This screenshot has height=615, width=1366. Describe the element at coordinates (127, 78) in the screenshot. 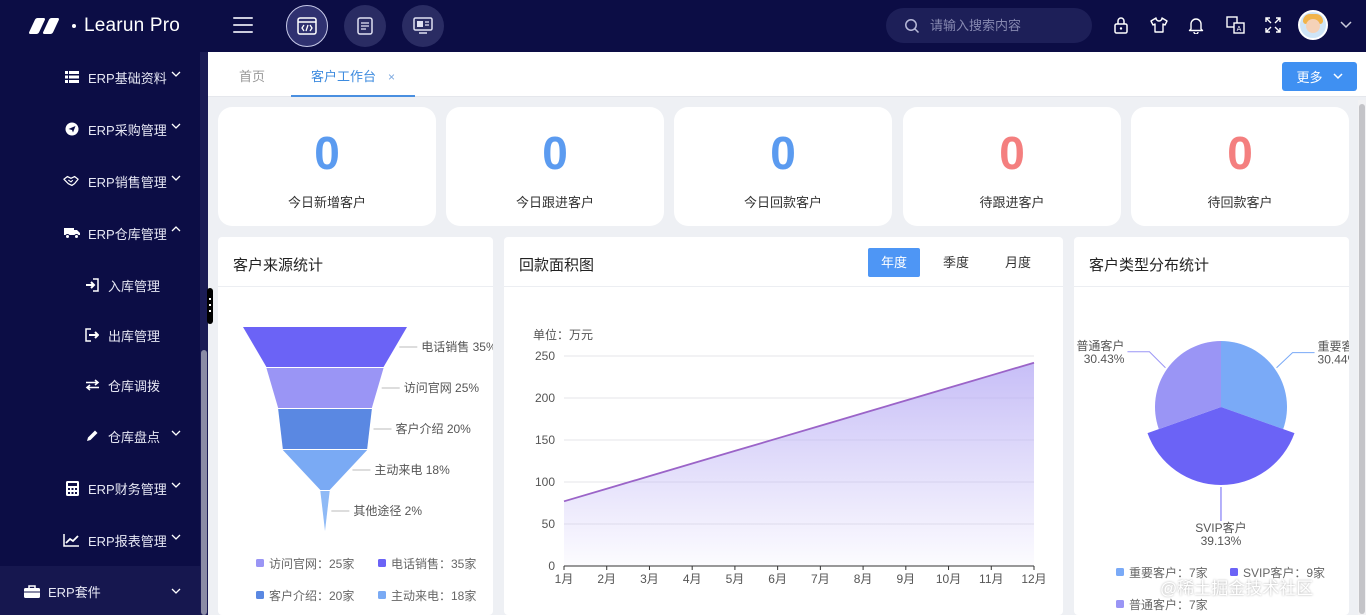

I see `sidebar-item-label: ERP基础资料` at that location.